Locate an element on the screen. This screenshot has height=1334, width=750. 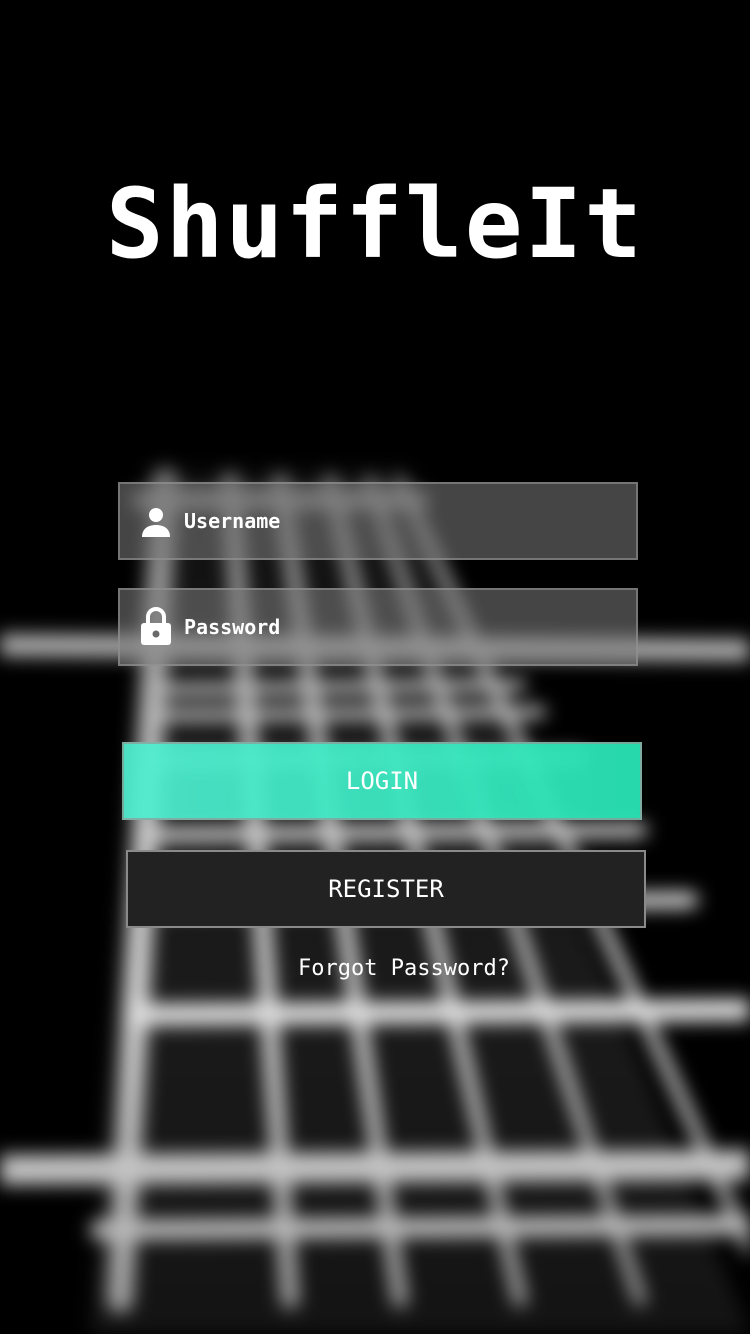
lock-icon is located at coordinates (156, 626).